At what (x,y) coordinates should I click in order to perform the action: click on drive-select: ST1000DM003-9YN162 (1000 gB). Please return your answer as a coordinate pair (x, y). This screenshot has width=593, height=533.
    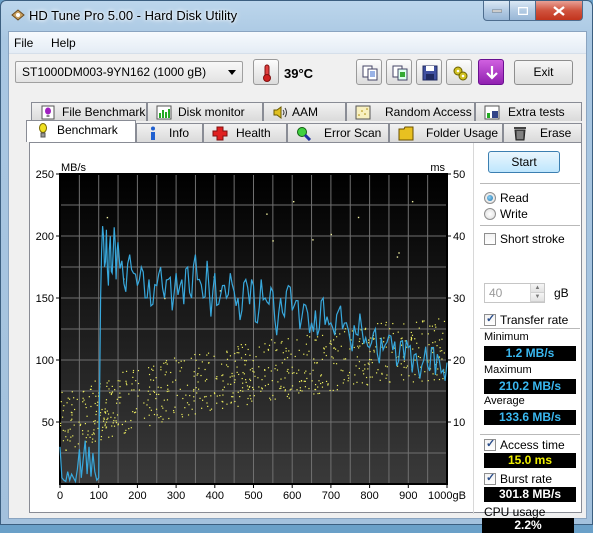
    Looking at the image, I should click on (129, 72).